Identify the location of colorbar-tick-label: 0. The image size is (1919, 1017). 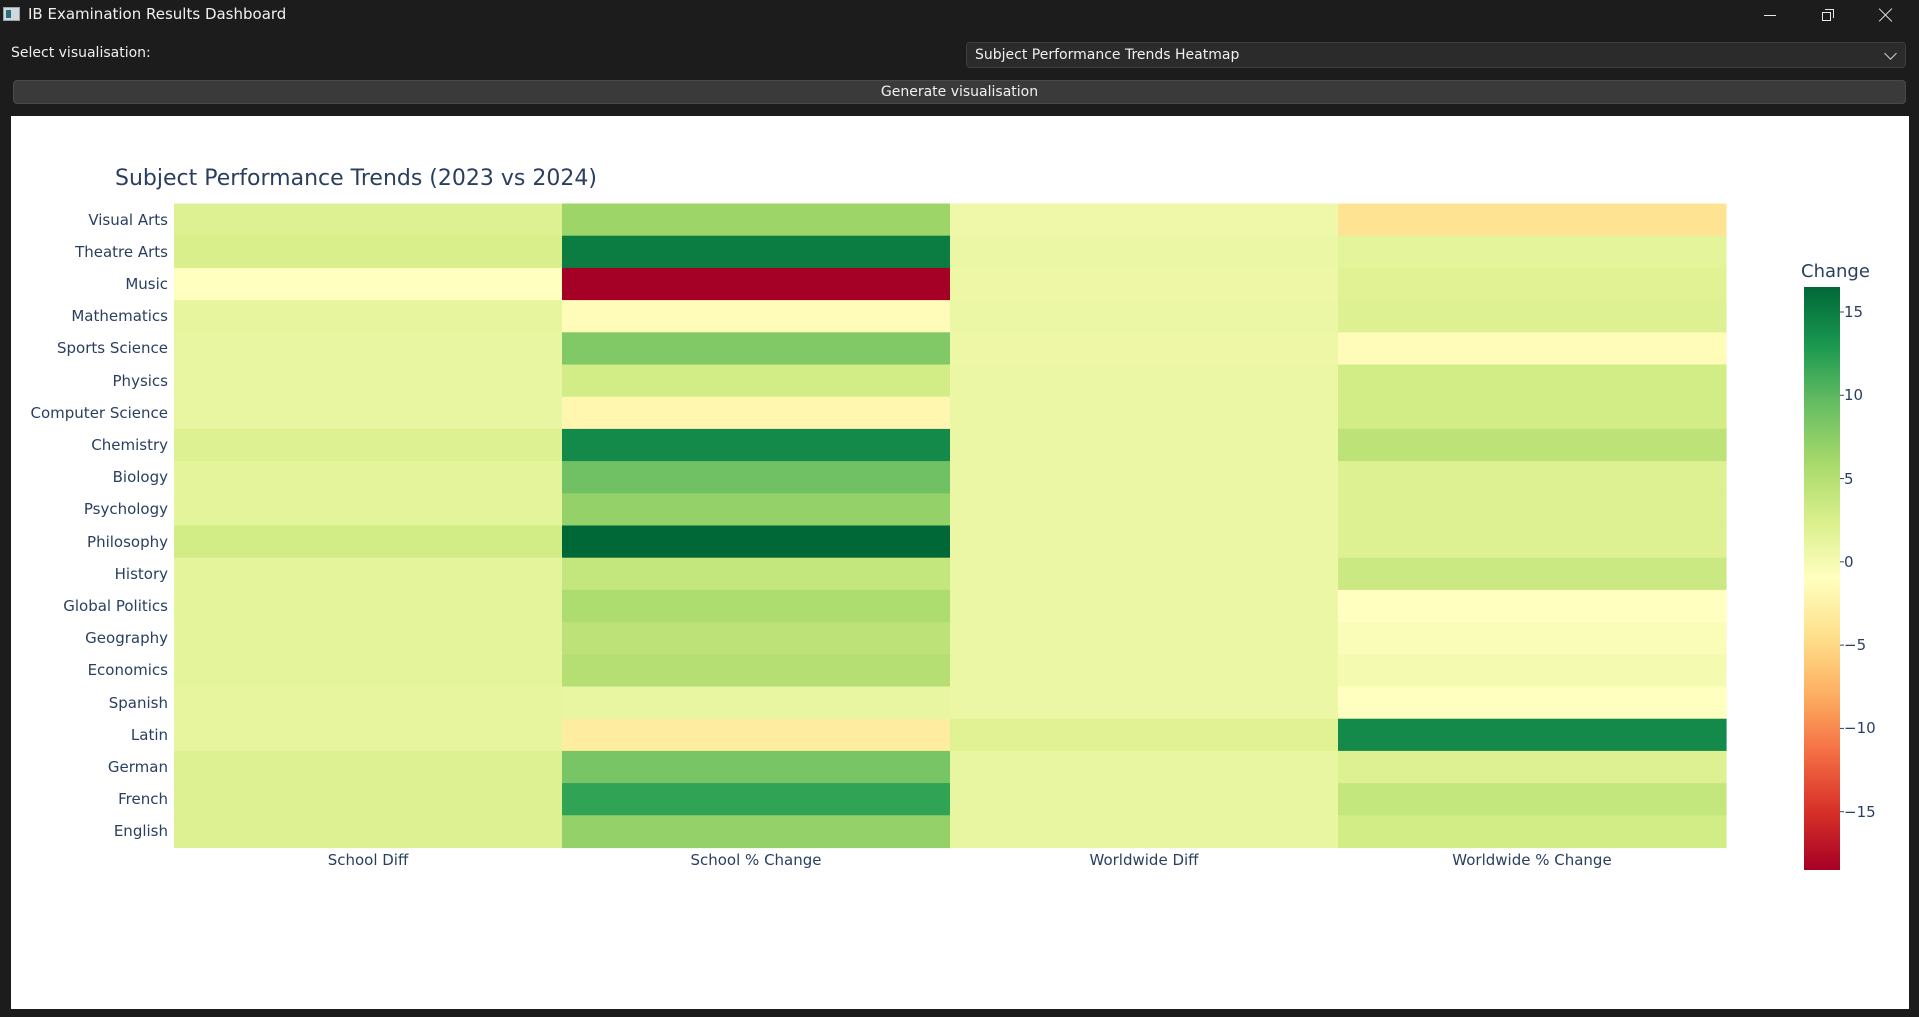
(1849, 561).